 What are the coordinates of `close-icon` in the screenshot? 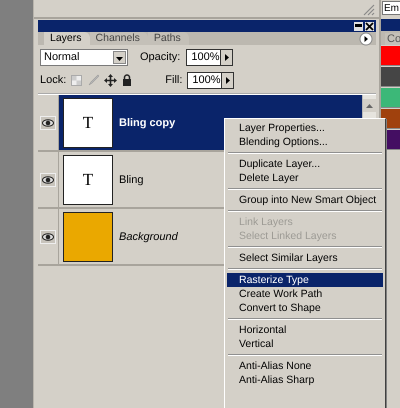 It's located at (369, 26).